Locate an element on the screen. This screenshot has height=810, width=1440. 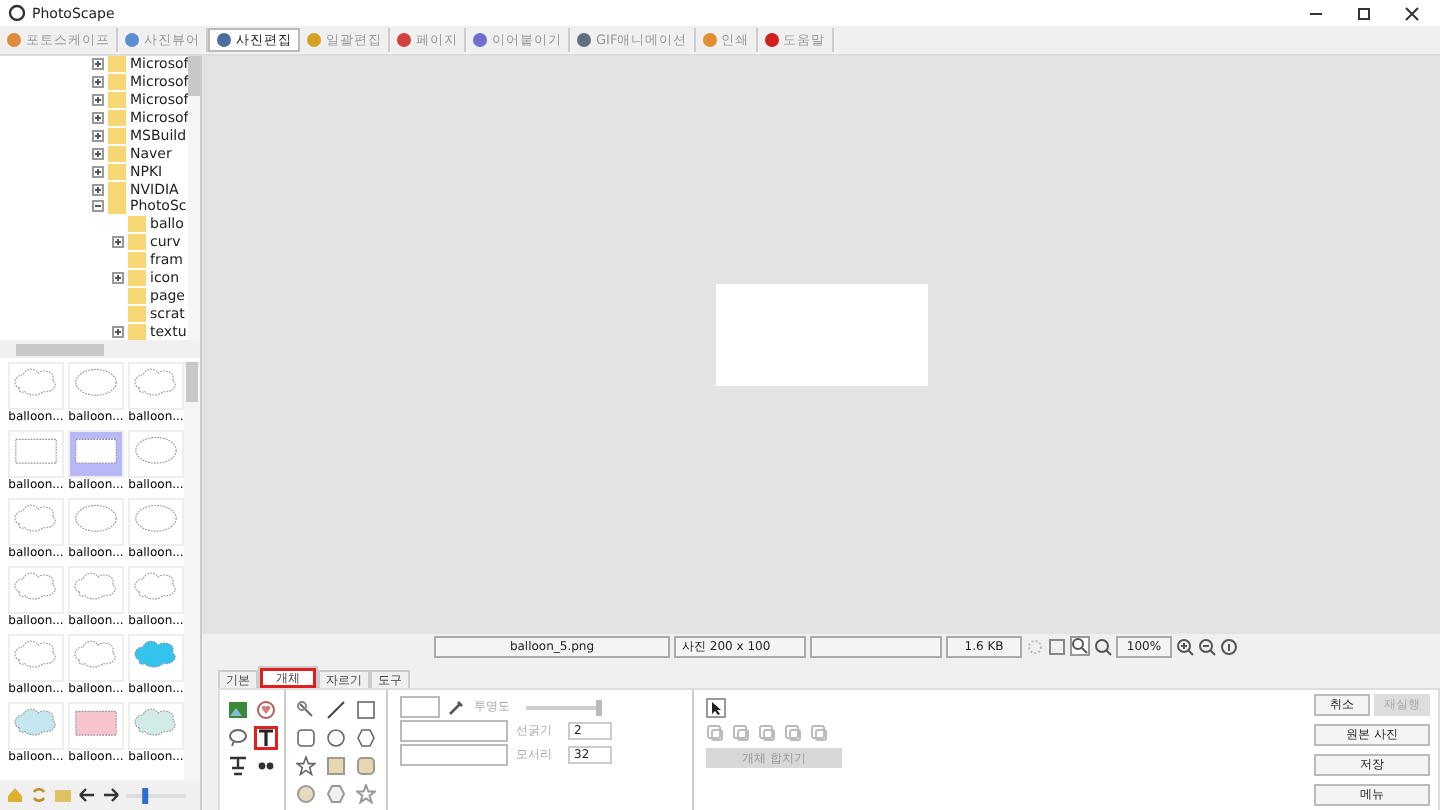
zoom-in-icon is located at coordinates (1185, 646).